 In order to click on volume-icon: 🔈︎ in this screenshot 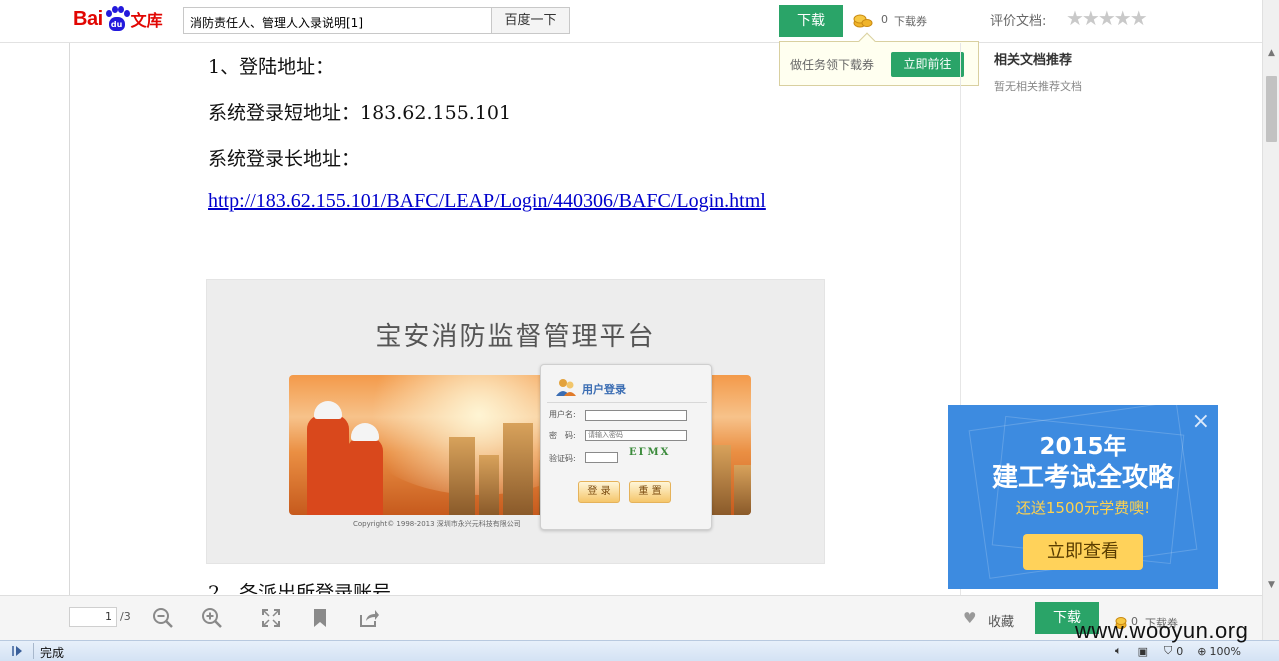, I will do `click(1118, 651)`.